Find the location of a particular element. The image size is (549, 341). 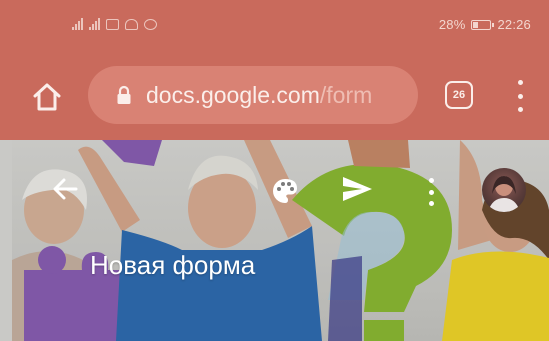

battery-icon is located at coordinates (483, 24).